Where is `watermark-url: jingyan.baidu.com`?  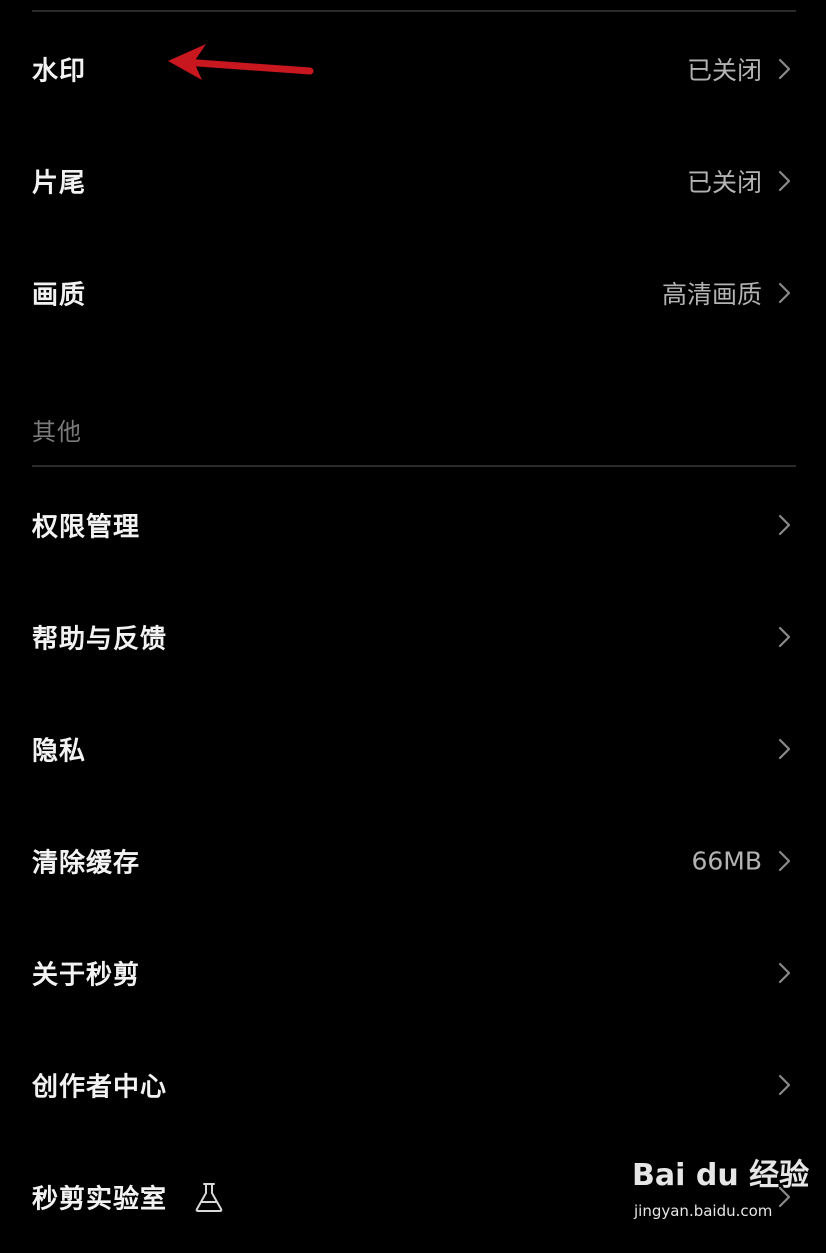 watermark-url: jingyan.baidu.com is located at coordinates (703, 1211).